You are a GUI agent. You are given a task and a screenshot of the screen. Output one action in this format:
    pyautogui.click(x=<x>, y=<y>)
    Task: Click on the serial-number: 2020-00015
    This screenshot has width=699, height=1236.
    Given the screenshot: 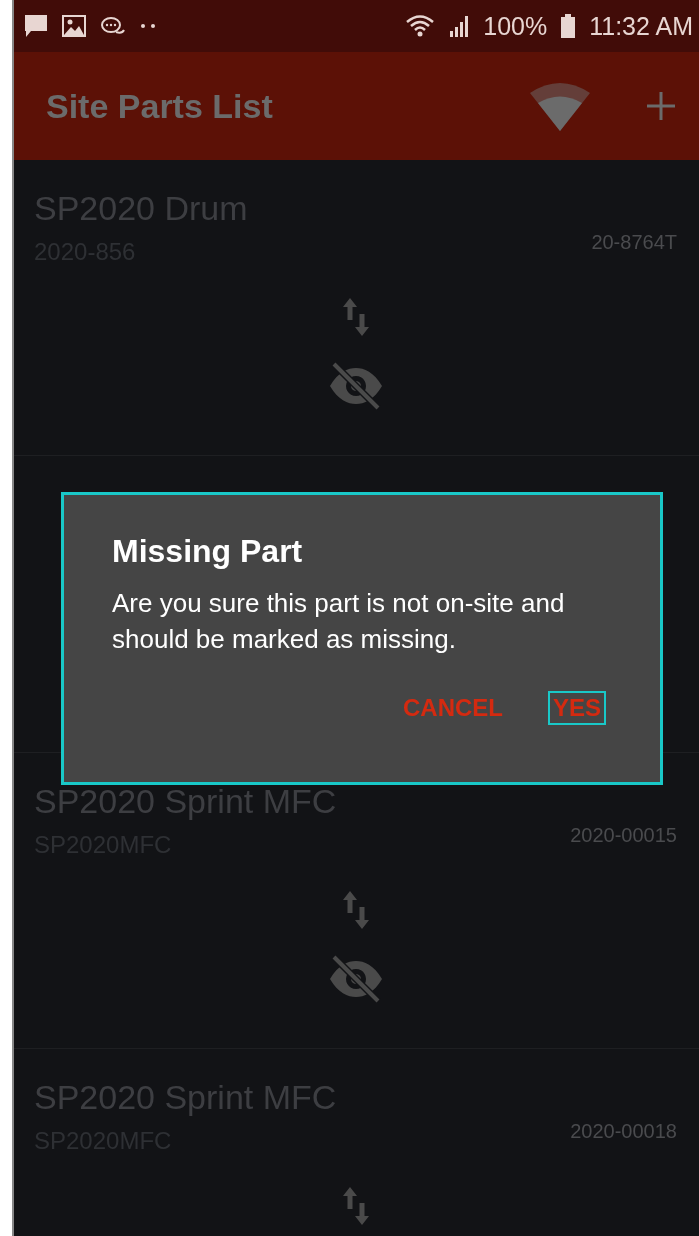 What is the action you would take?
    pyautogui.click(x=623, y=835)
    